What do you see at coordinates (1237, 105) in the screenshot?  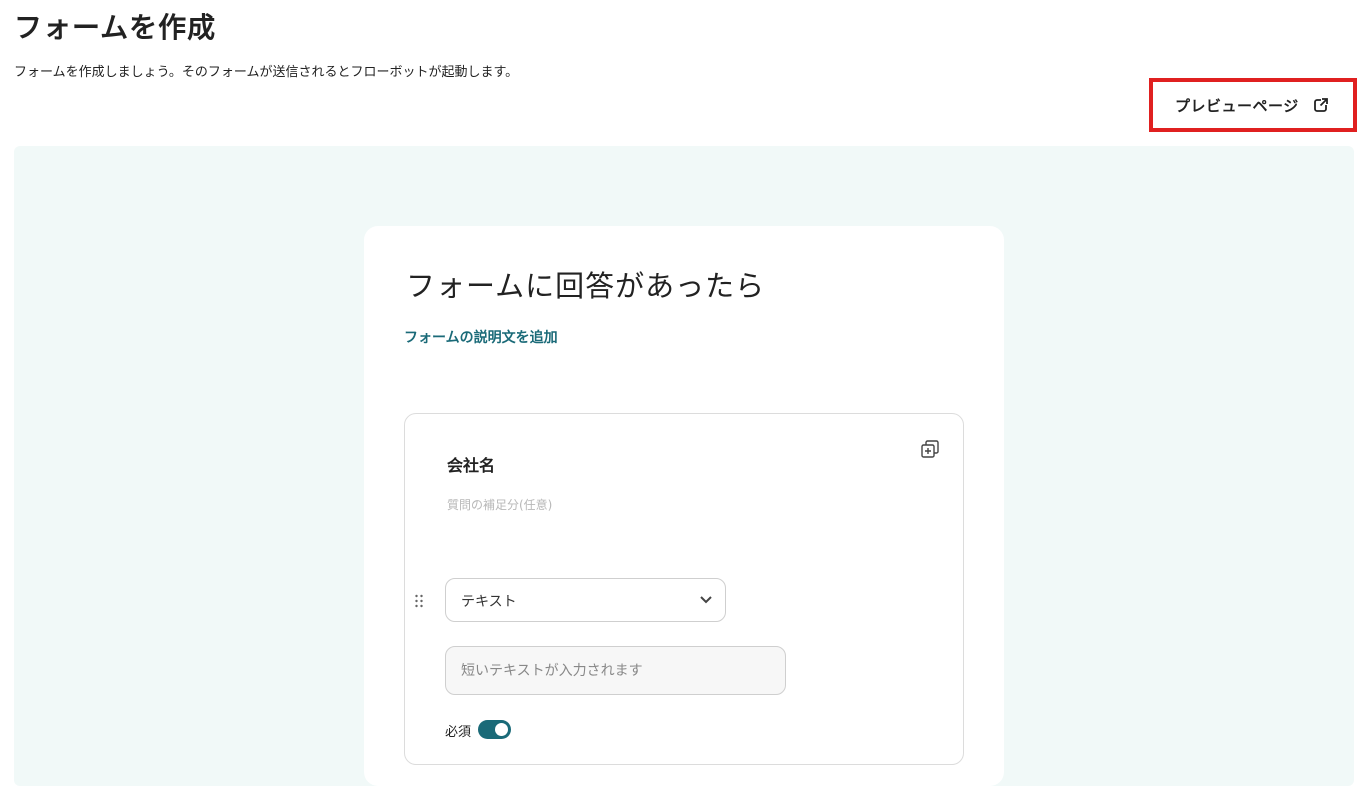 I see `preview-page-label: プレビューページ` at bounding box center [1237, 105].